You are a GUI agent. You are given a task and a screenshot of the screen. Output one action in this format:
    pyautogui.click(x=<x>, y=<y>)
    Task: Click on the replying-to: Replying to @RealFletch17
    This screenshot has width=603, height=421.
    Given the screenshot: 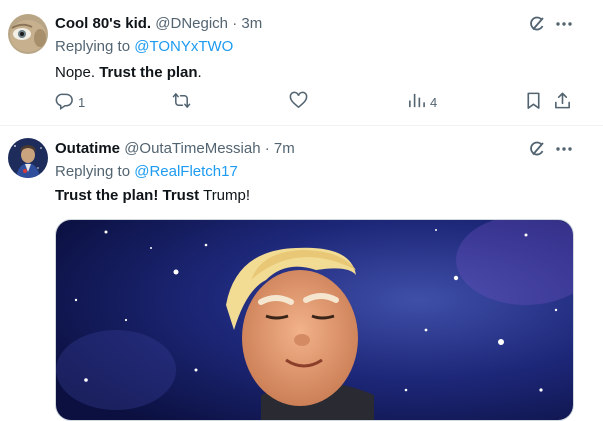 What is the action you would take?
    pyautogui.click(x=146, y=172)
    